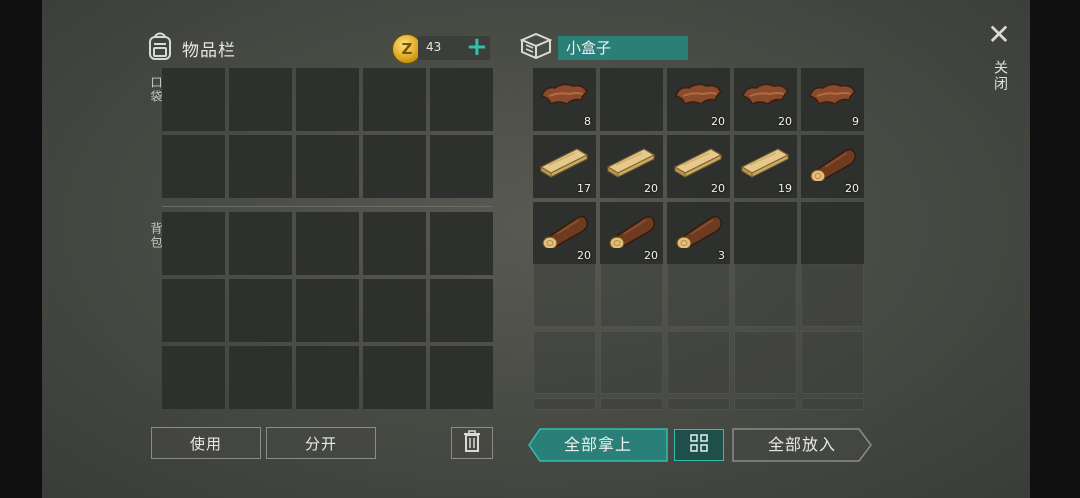 The image size is (1080, 498). I want to click on close-icon: ✕, so click(999, 35).